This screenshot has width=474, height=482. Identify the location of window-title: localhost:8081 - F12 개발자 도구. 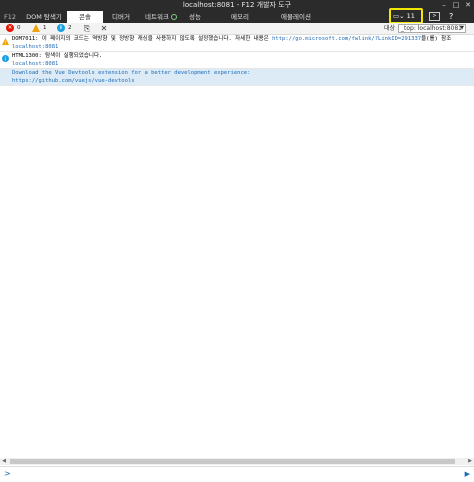
(237, 5).